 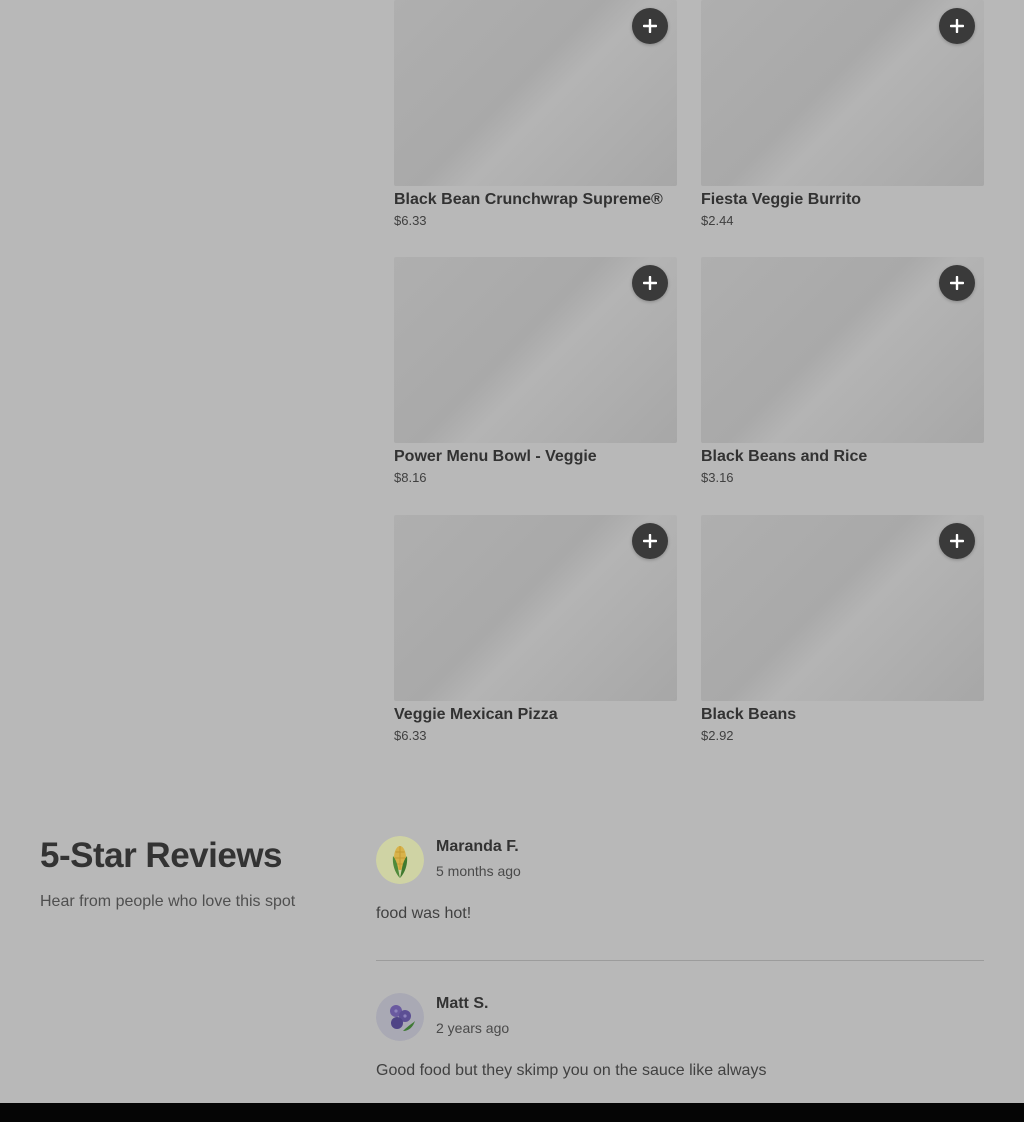 What do you see at coordinates (717, 477) in the screenshot?
I see `menu-item-price: $3.16` at bounding box center [717, 477].